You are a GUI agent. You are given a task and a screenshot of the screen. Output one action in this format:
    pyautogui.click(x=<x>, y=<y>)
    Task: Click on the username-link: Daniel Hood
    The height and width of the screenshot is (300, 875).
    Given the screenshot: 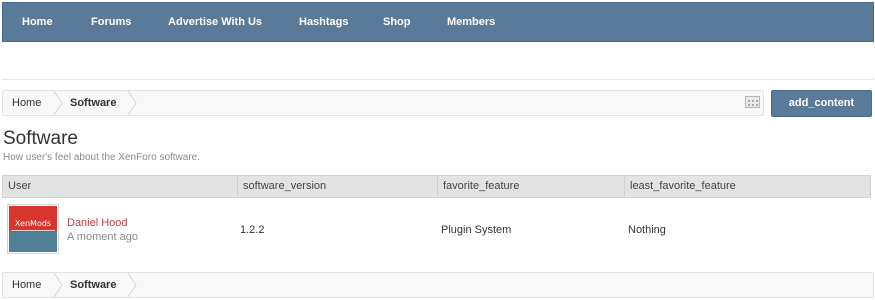 What is the action you would take?
    pyautogui.click(x=97, y=223)
    